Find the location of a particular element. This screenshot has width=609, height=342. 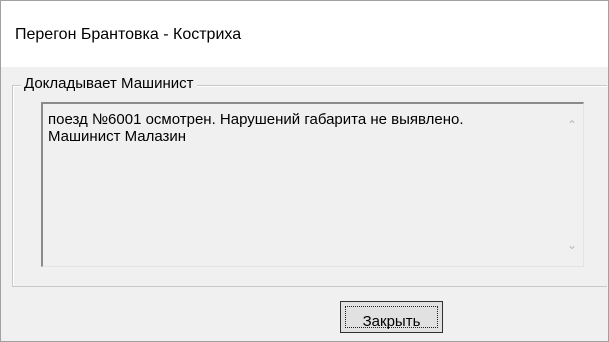

close-button-focus-ring: Закрыть is located at coordinates (391, 318).